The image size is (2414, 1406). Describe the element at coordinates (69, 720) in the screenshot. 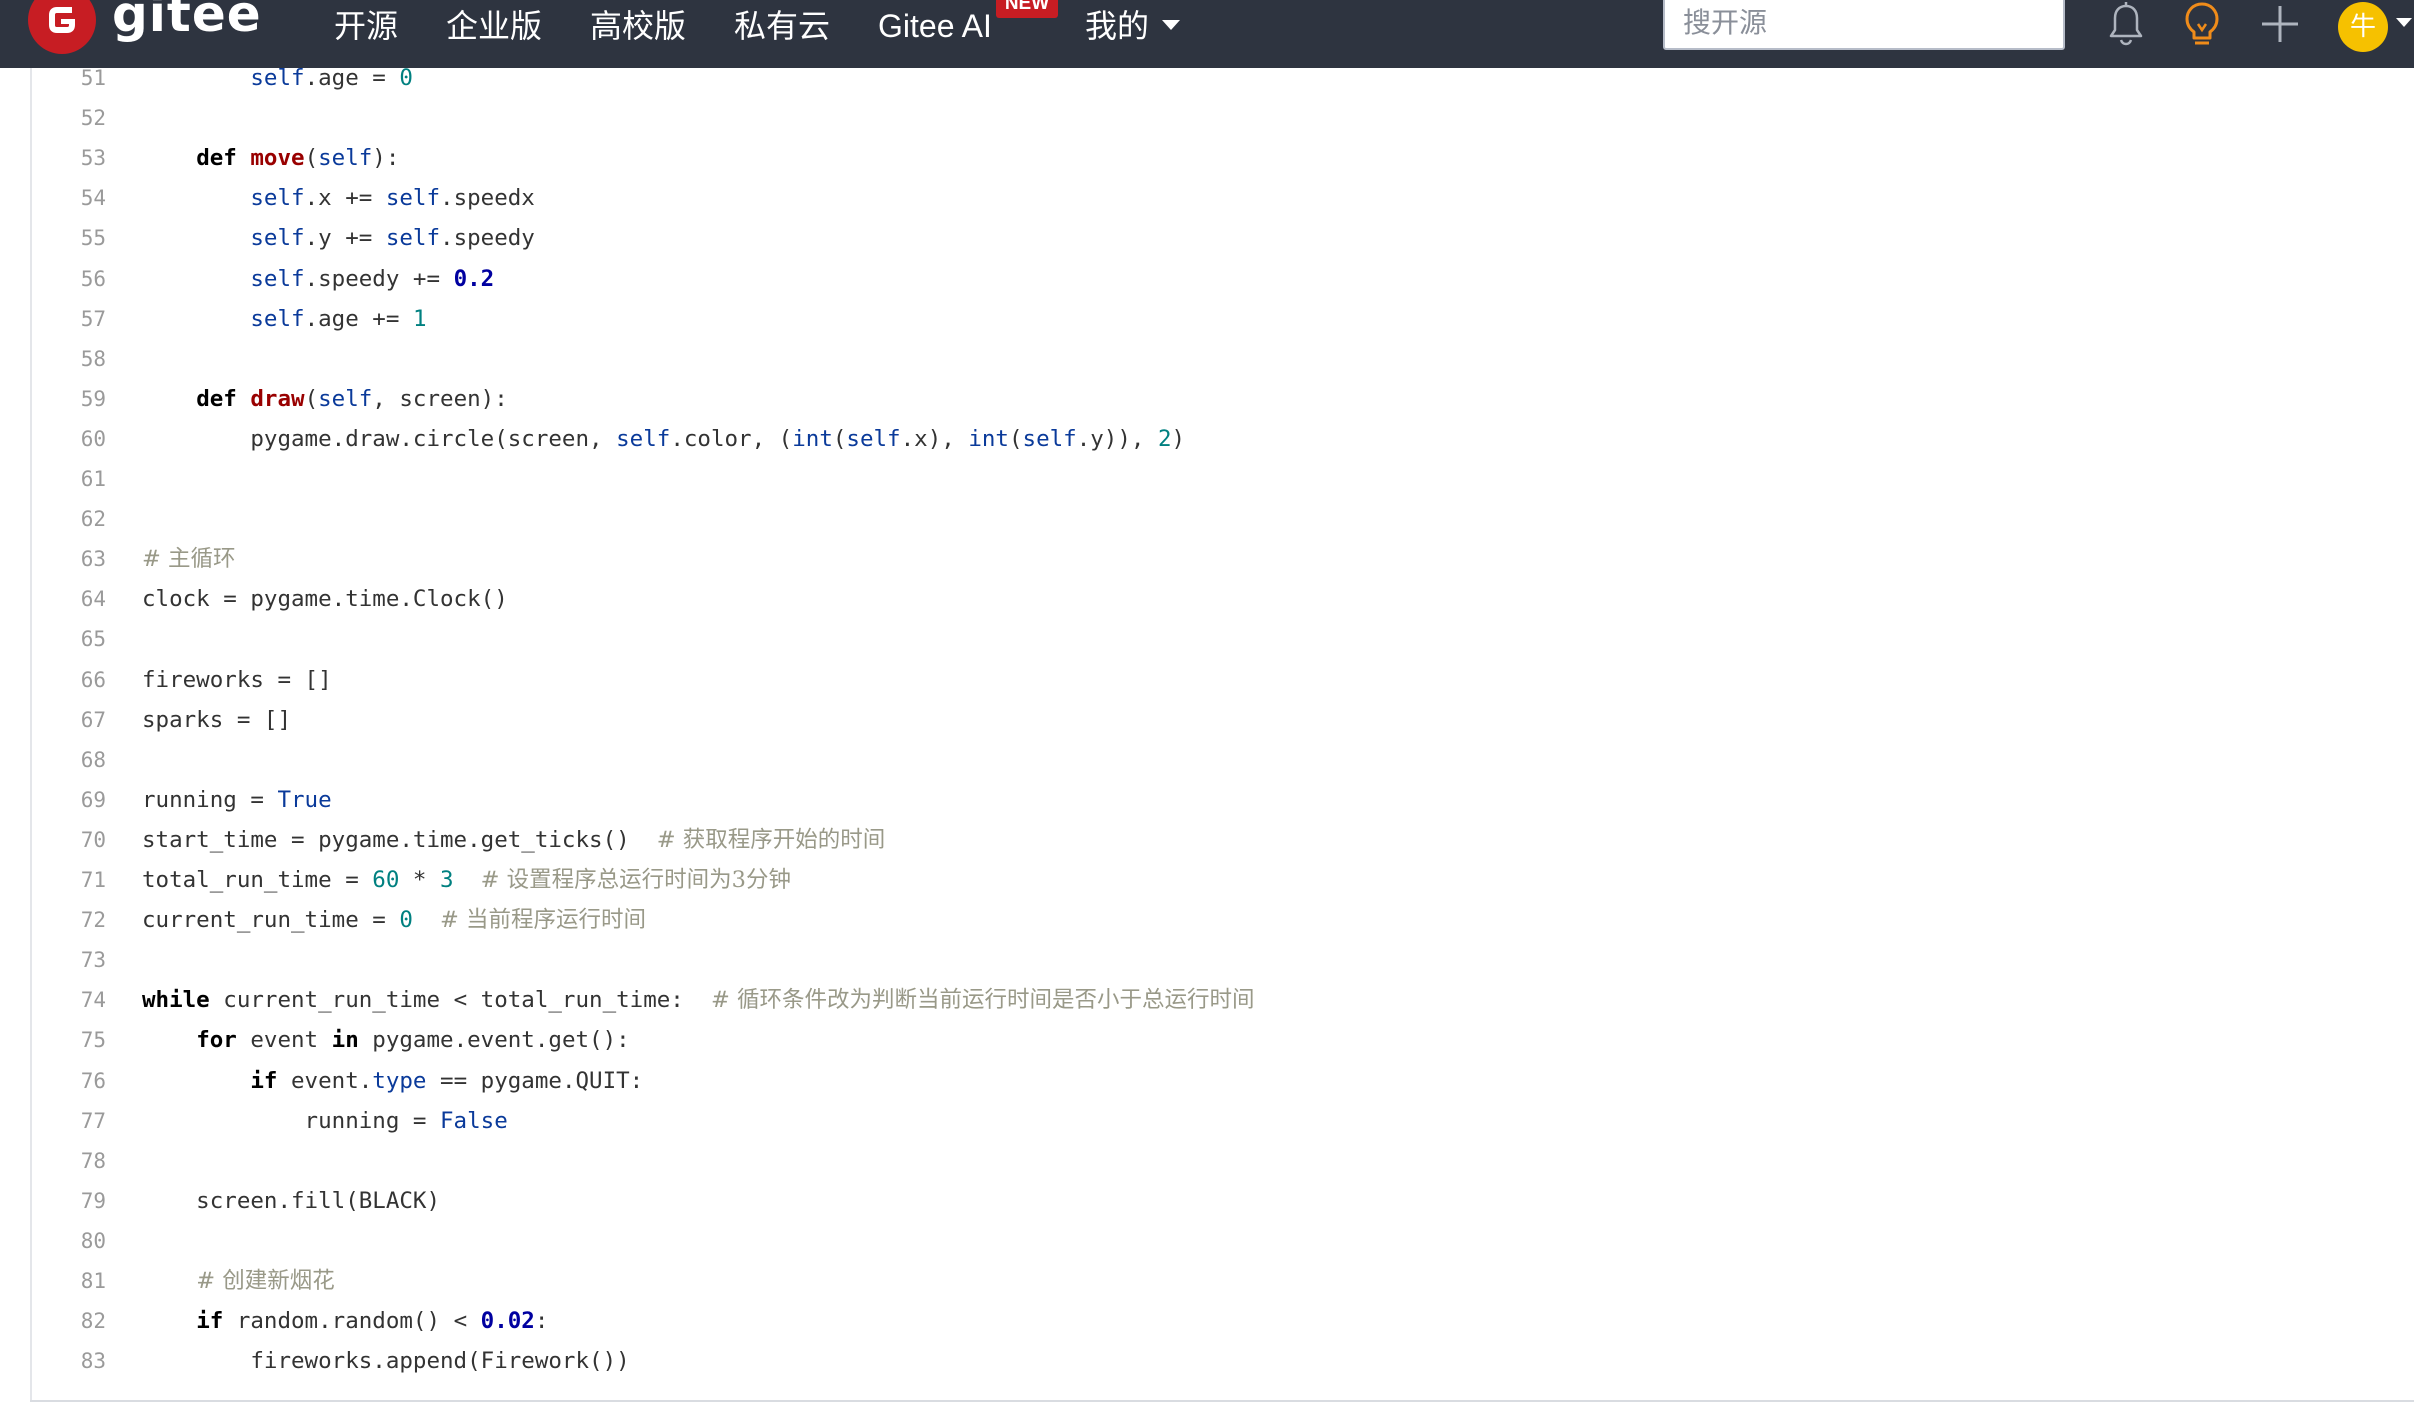

I see `line-number: 67` at that location.